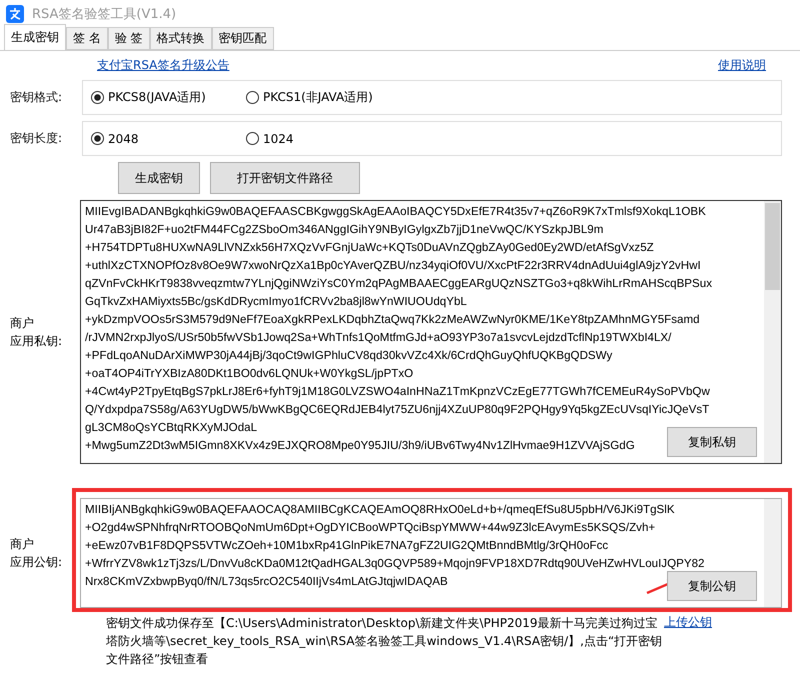 This screenshot has width=800, height=680. I want to click on action-button: 打开密钥文件路径, so click(285, 178).